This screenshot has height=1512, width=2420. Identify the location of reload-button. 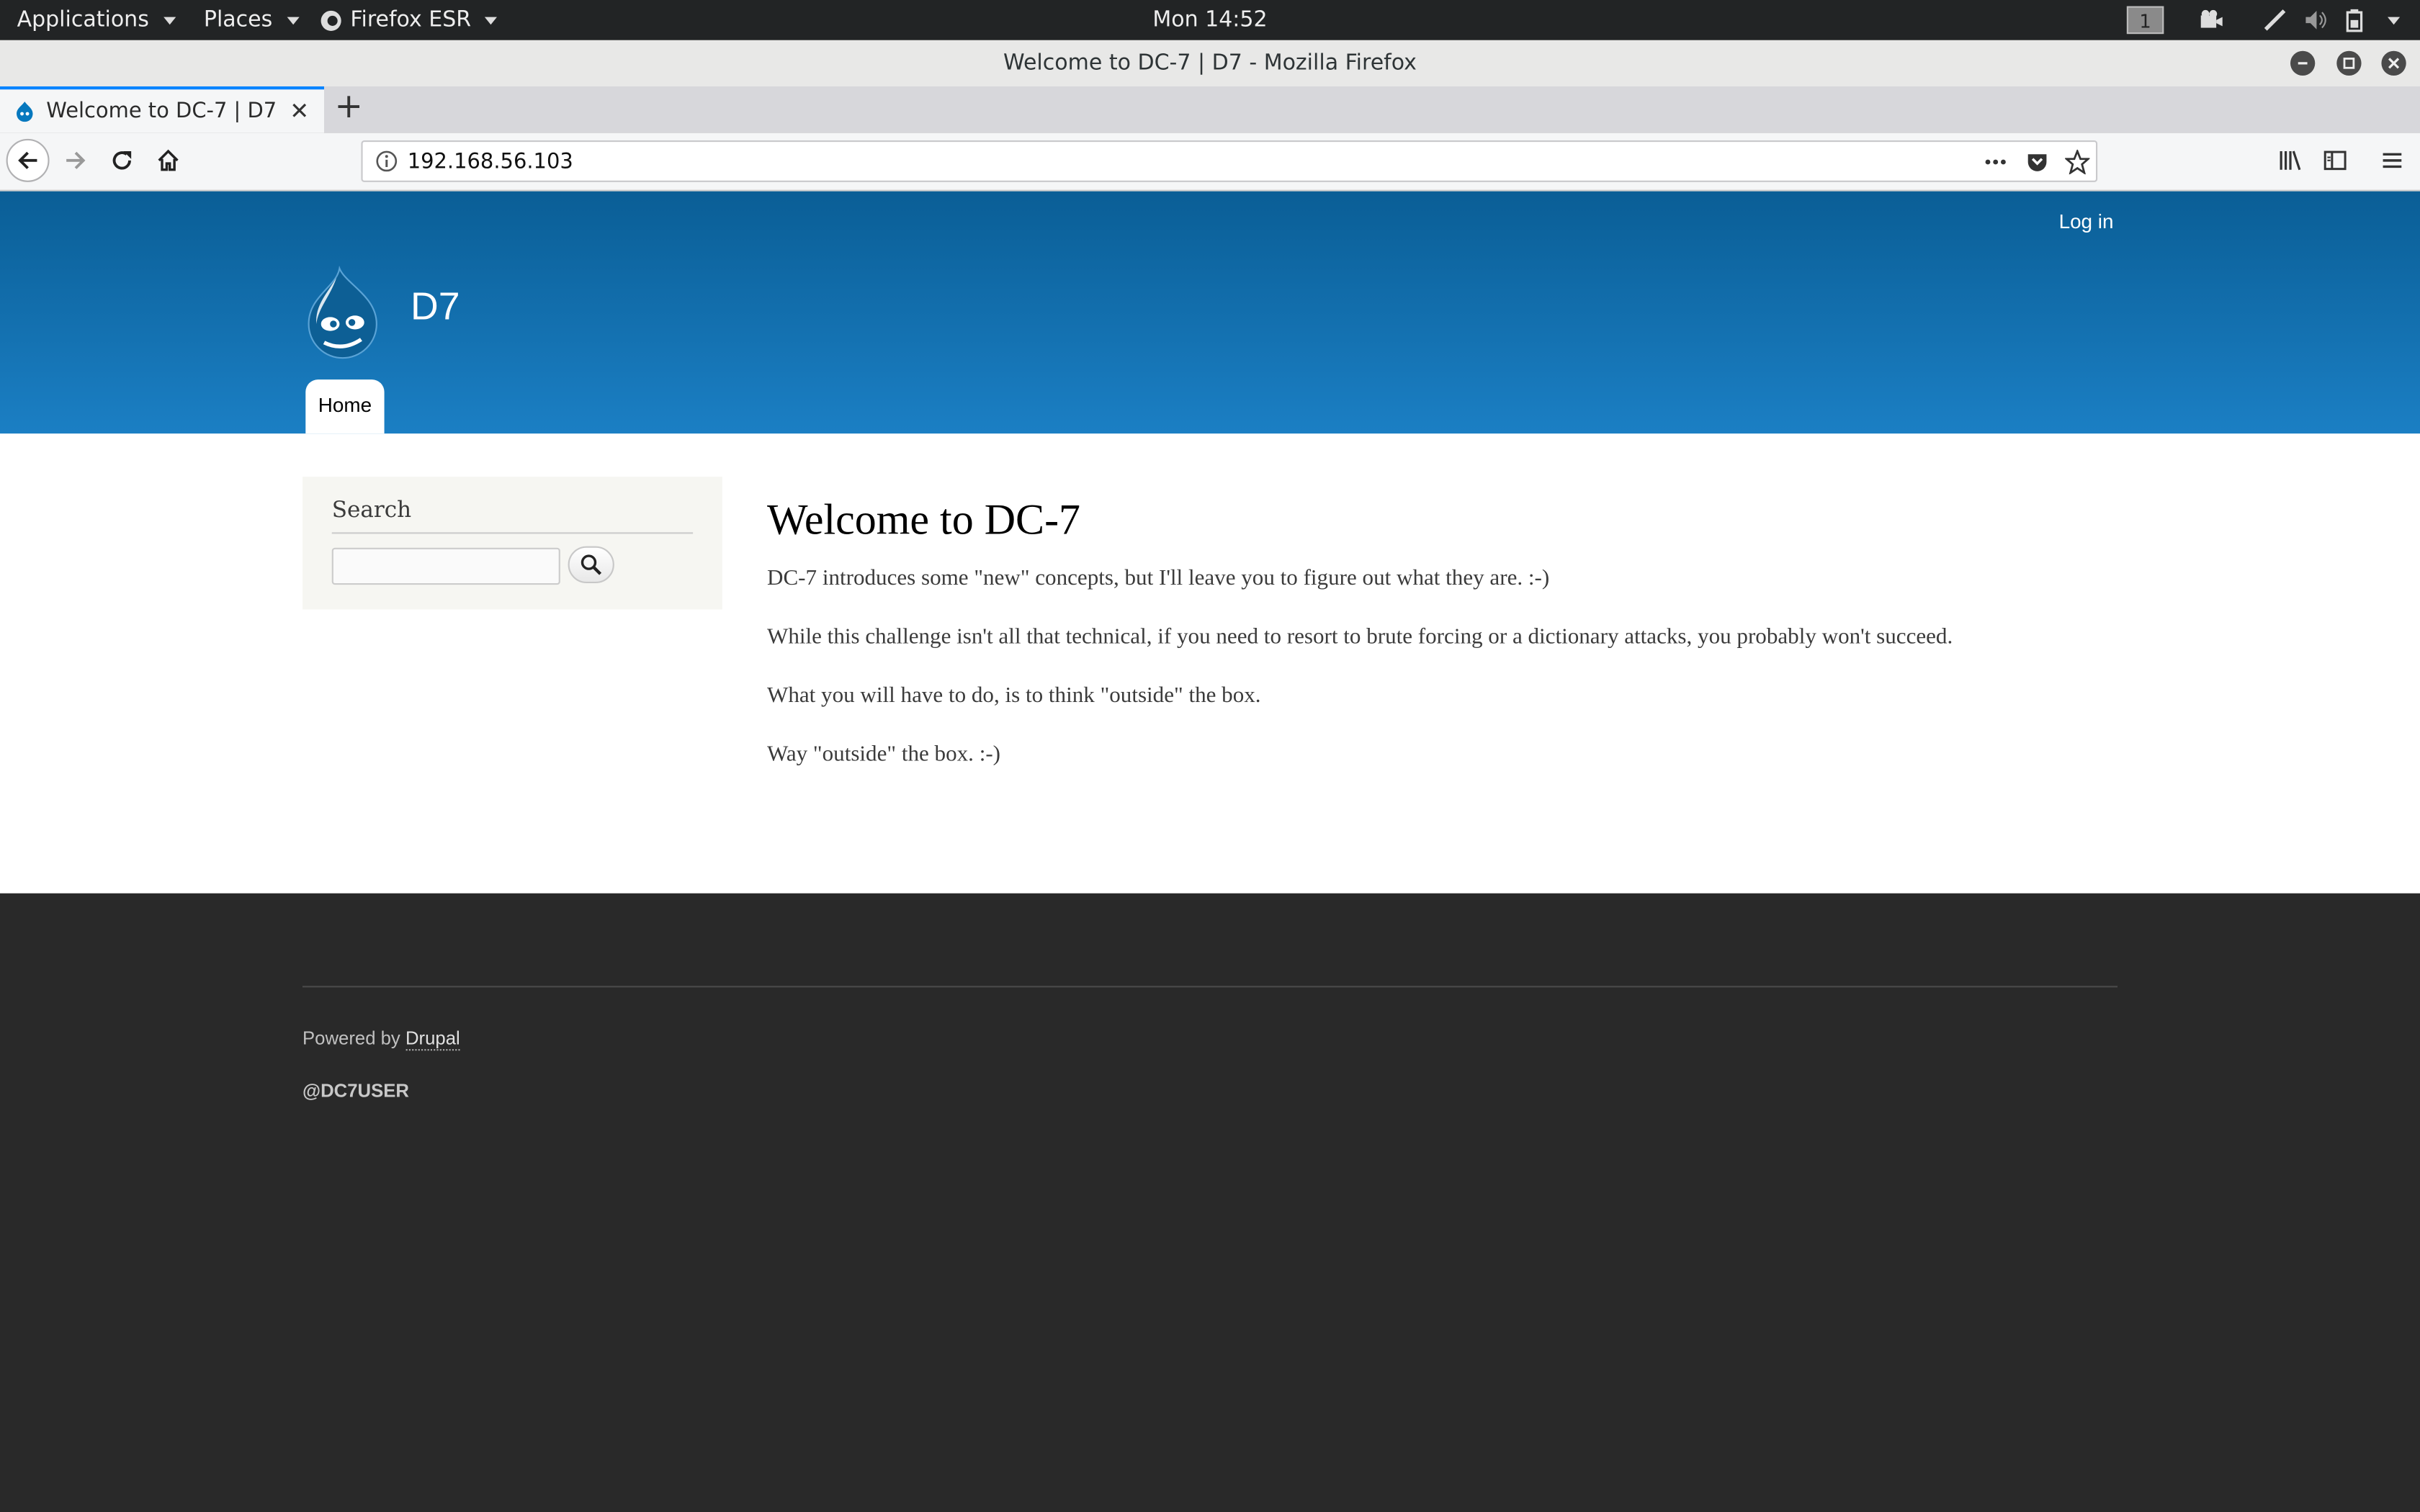
(122, 160).